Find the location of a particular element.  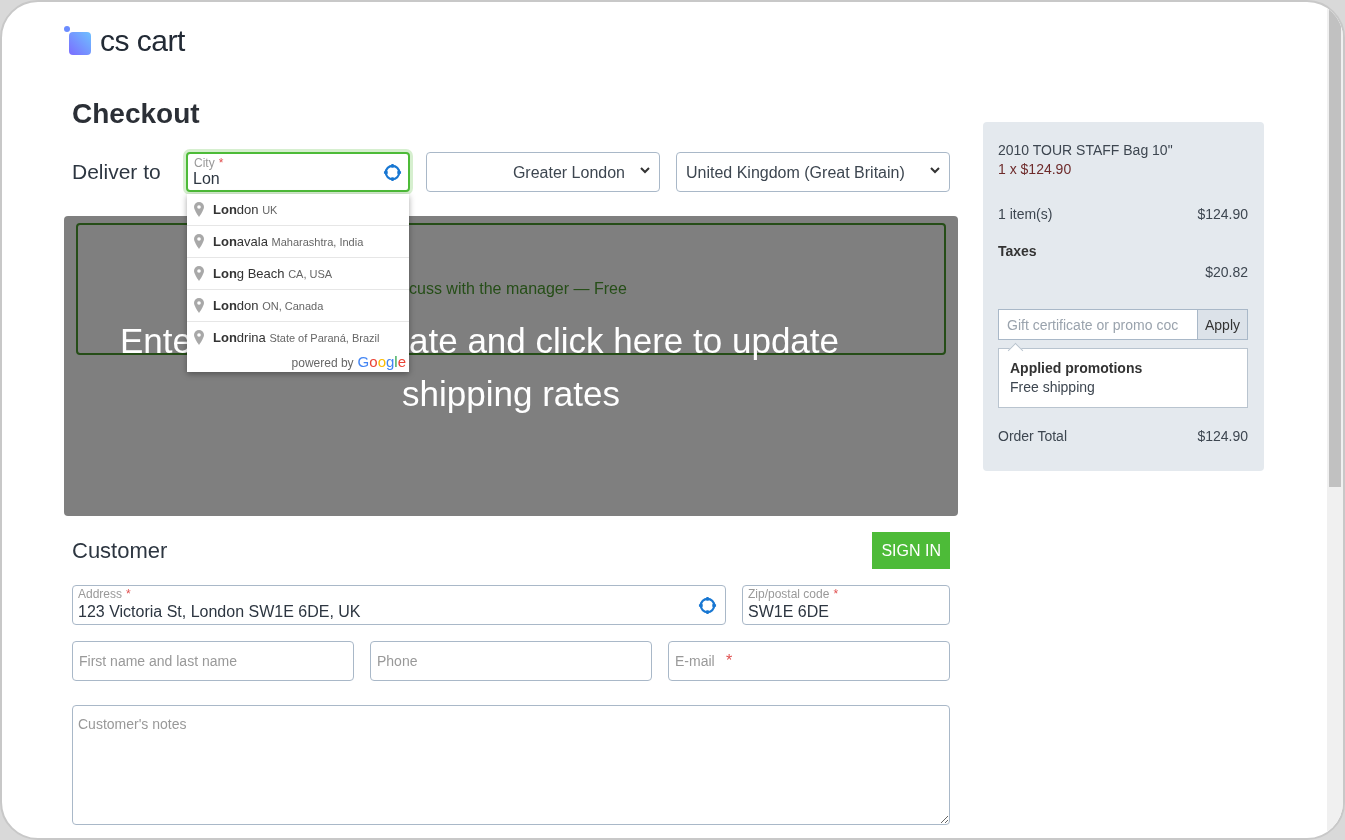

field-label: City is located at coordinates (204, 163).